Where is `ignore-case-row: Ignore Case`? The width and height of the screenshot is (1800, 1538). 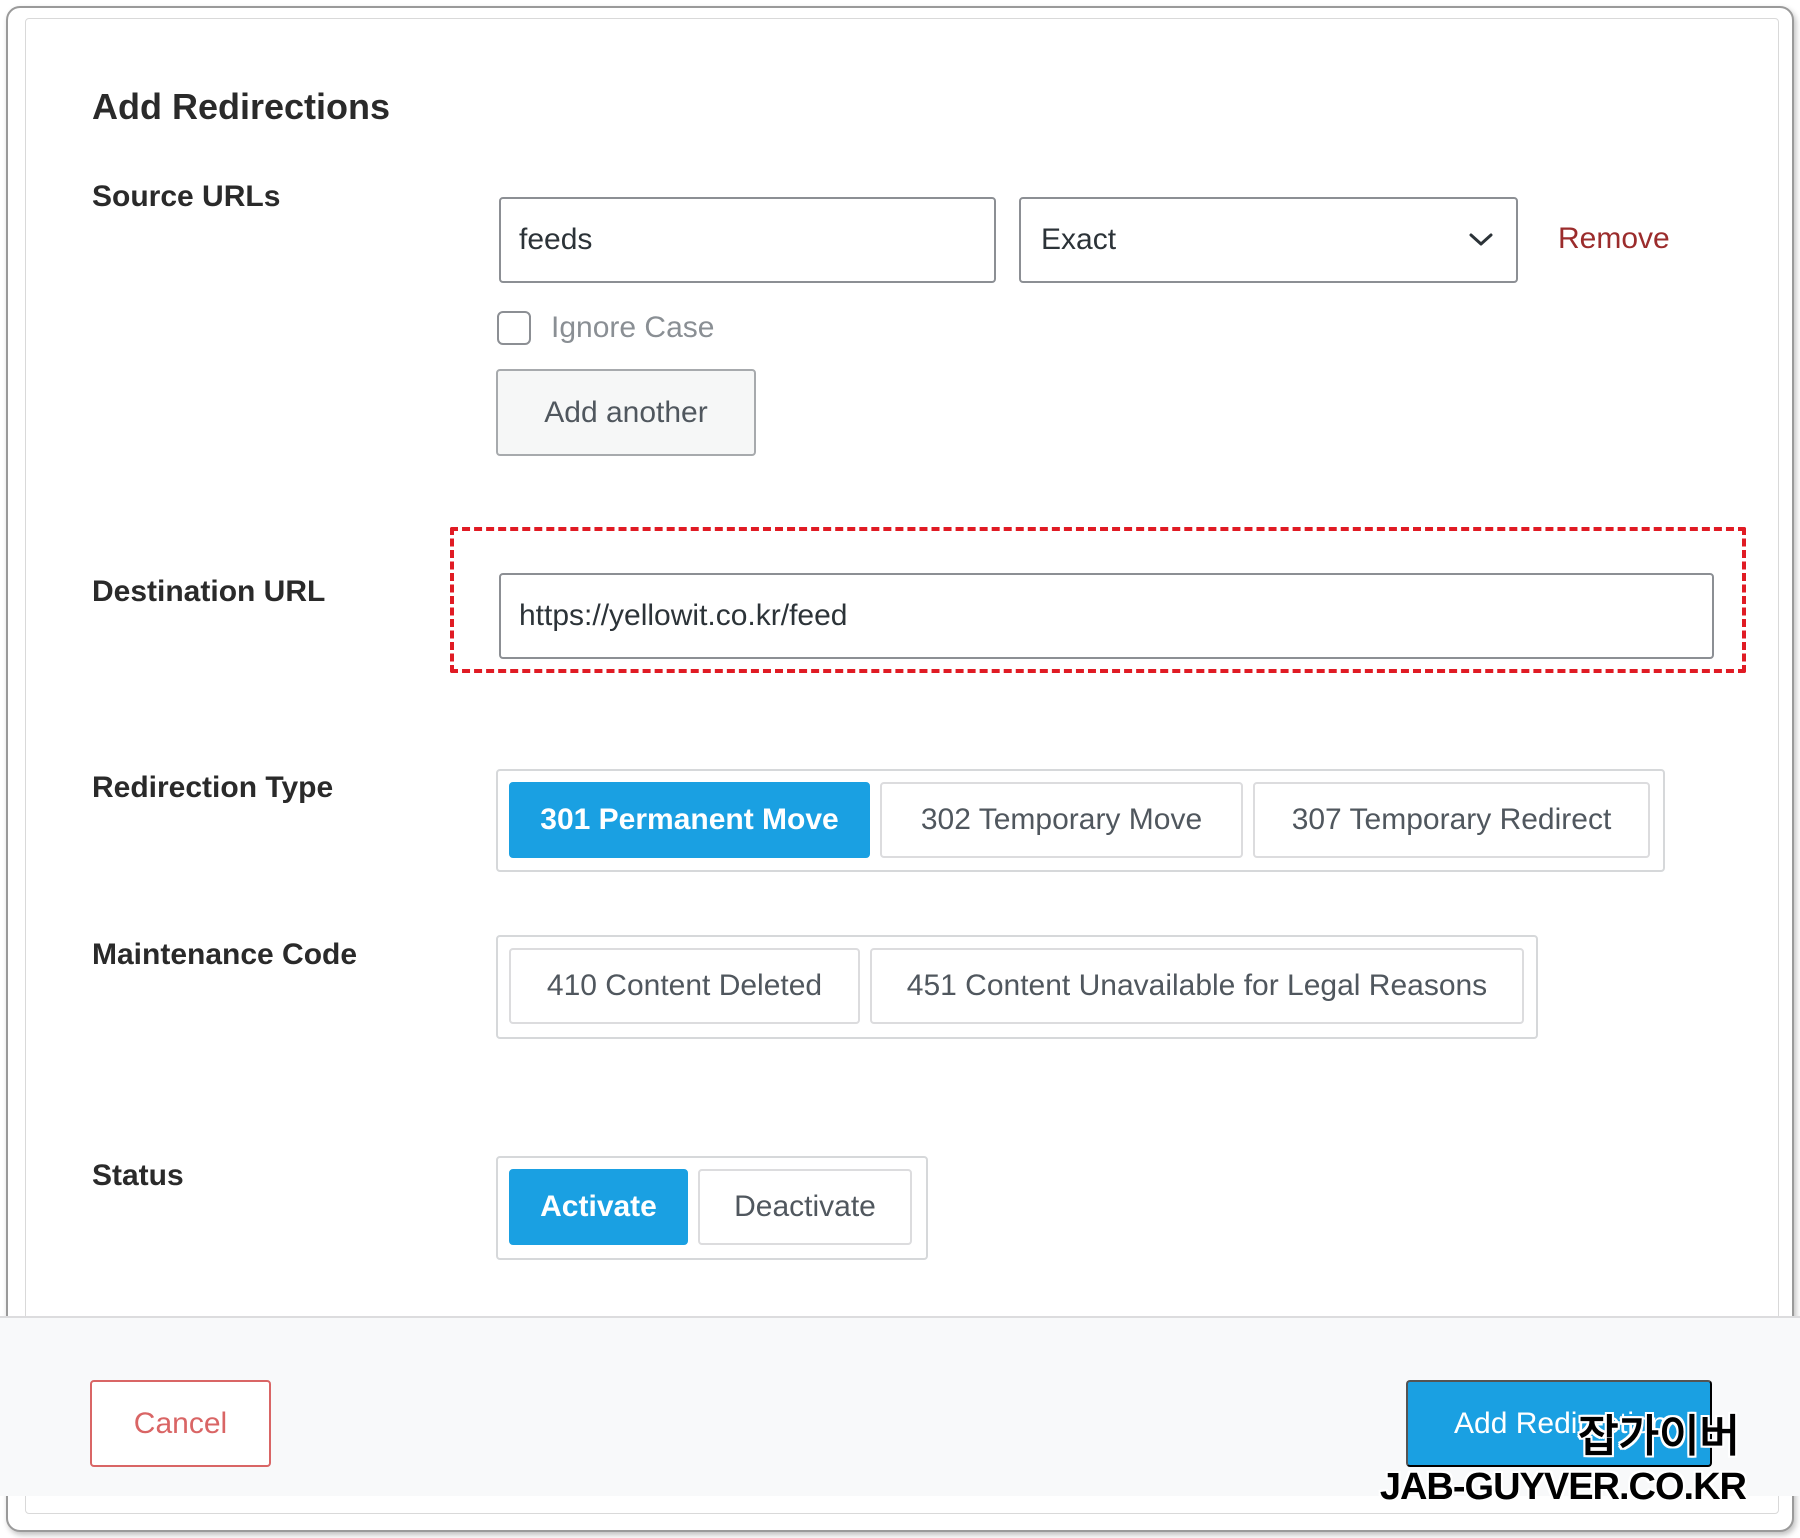
ignore-case-row: Ignore Case is located at coordinates (605, 328).